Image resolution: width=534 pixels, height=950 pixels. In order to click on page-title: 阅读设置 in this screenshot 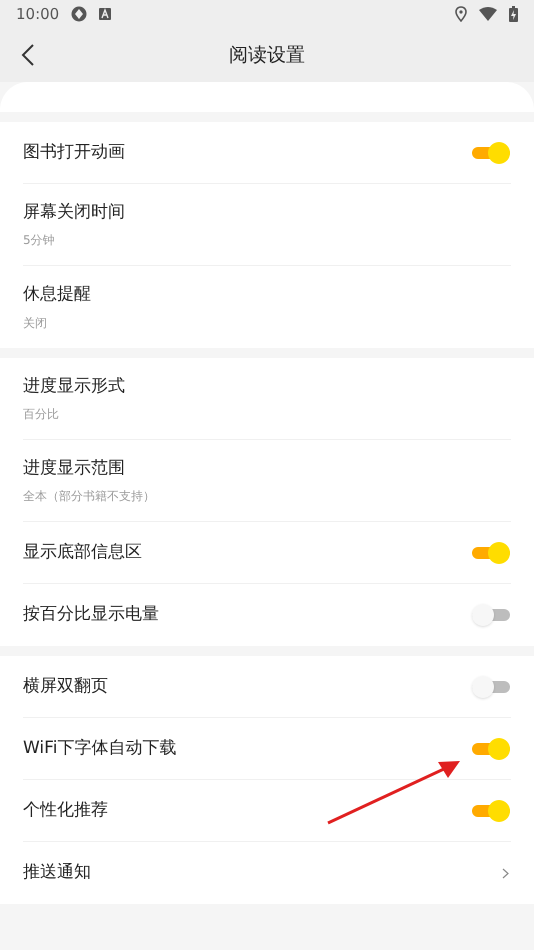, I will do `click(267, 55)`.